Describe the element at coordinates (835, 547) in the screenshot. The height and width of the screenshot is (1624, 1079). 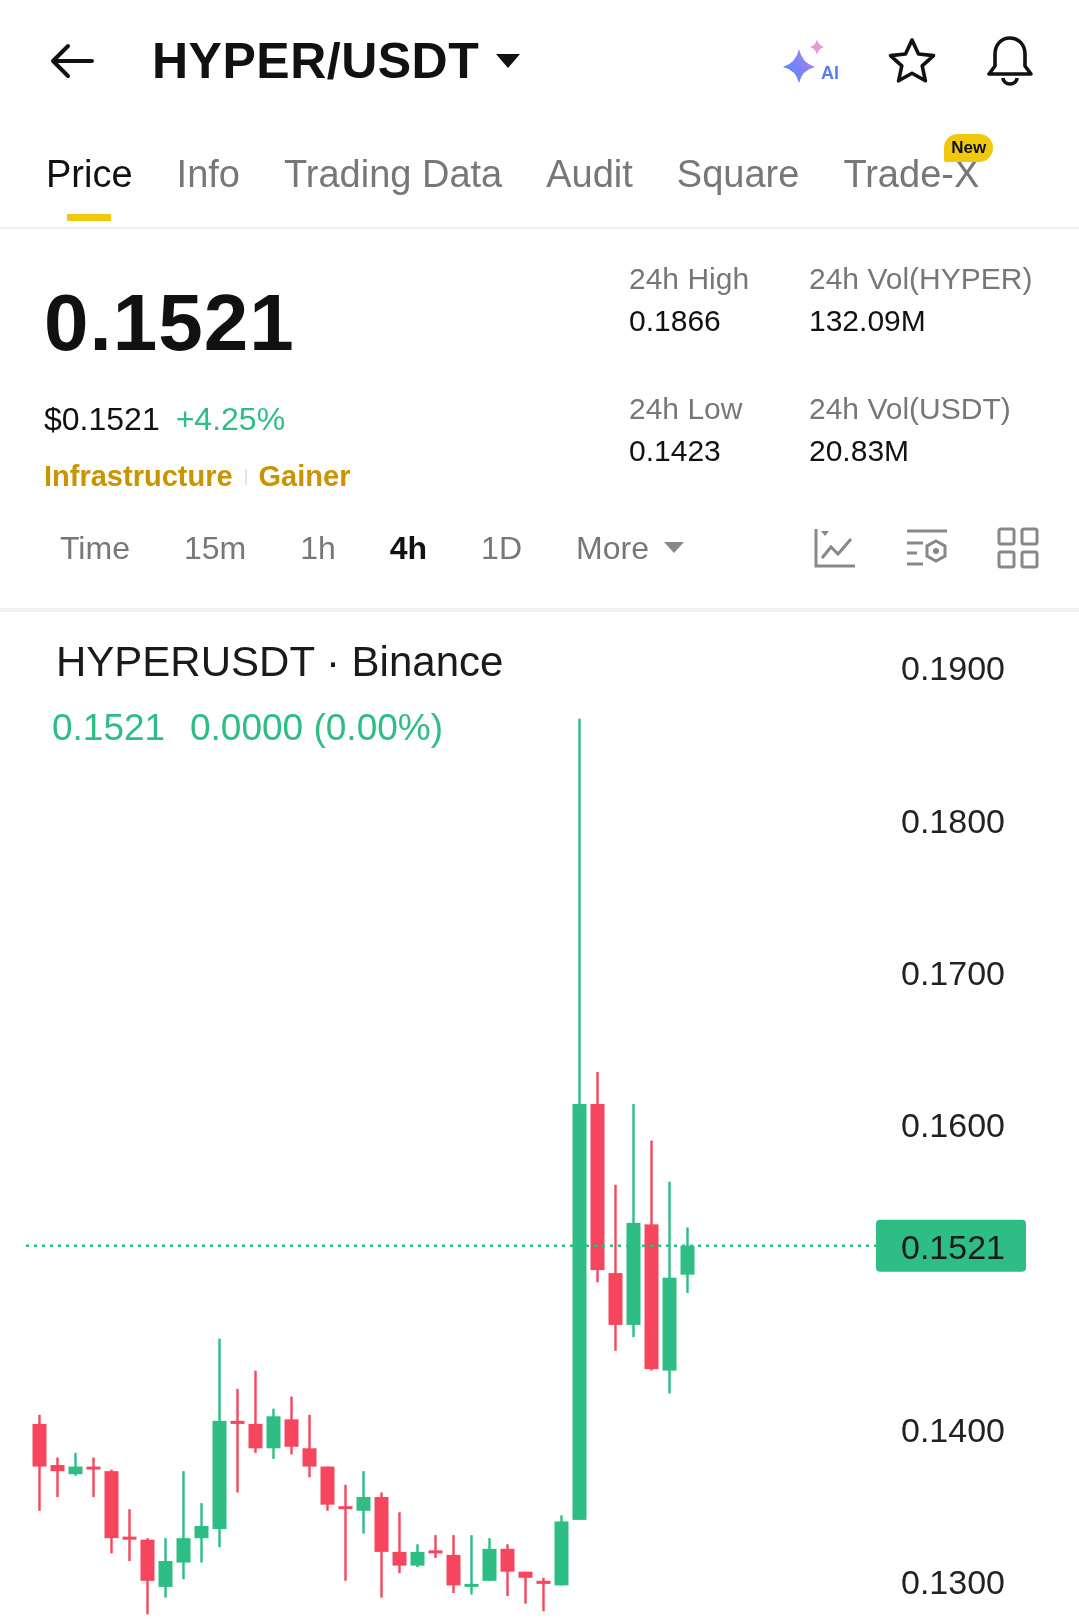
I see `line-chart-icon` at that location.